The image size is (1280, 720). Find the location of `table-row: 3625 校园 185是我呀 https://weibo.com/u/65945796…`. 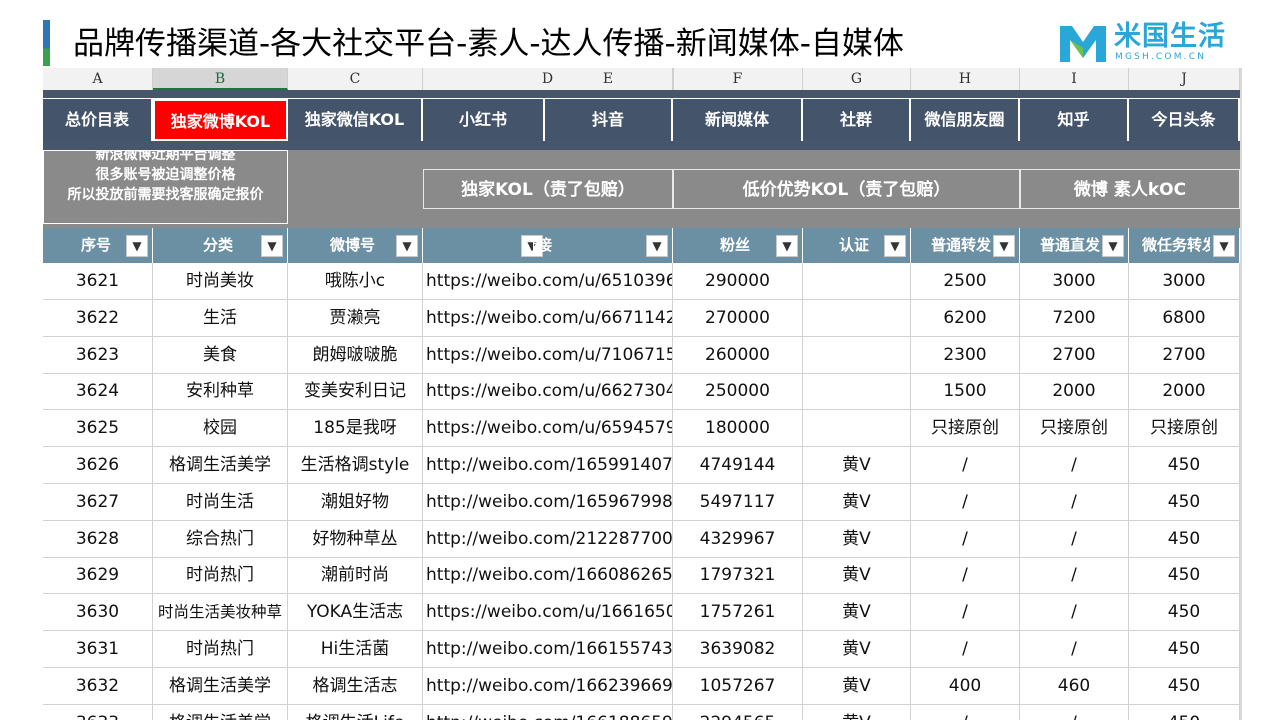

table-row: 3625 校园 185是我呀 https://weibo.com/u/65945796… is located at coordinates (641, 429).